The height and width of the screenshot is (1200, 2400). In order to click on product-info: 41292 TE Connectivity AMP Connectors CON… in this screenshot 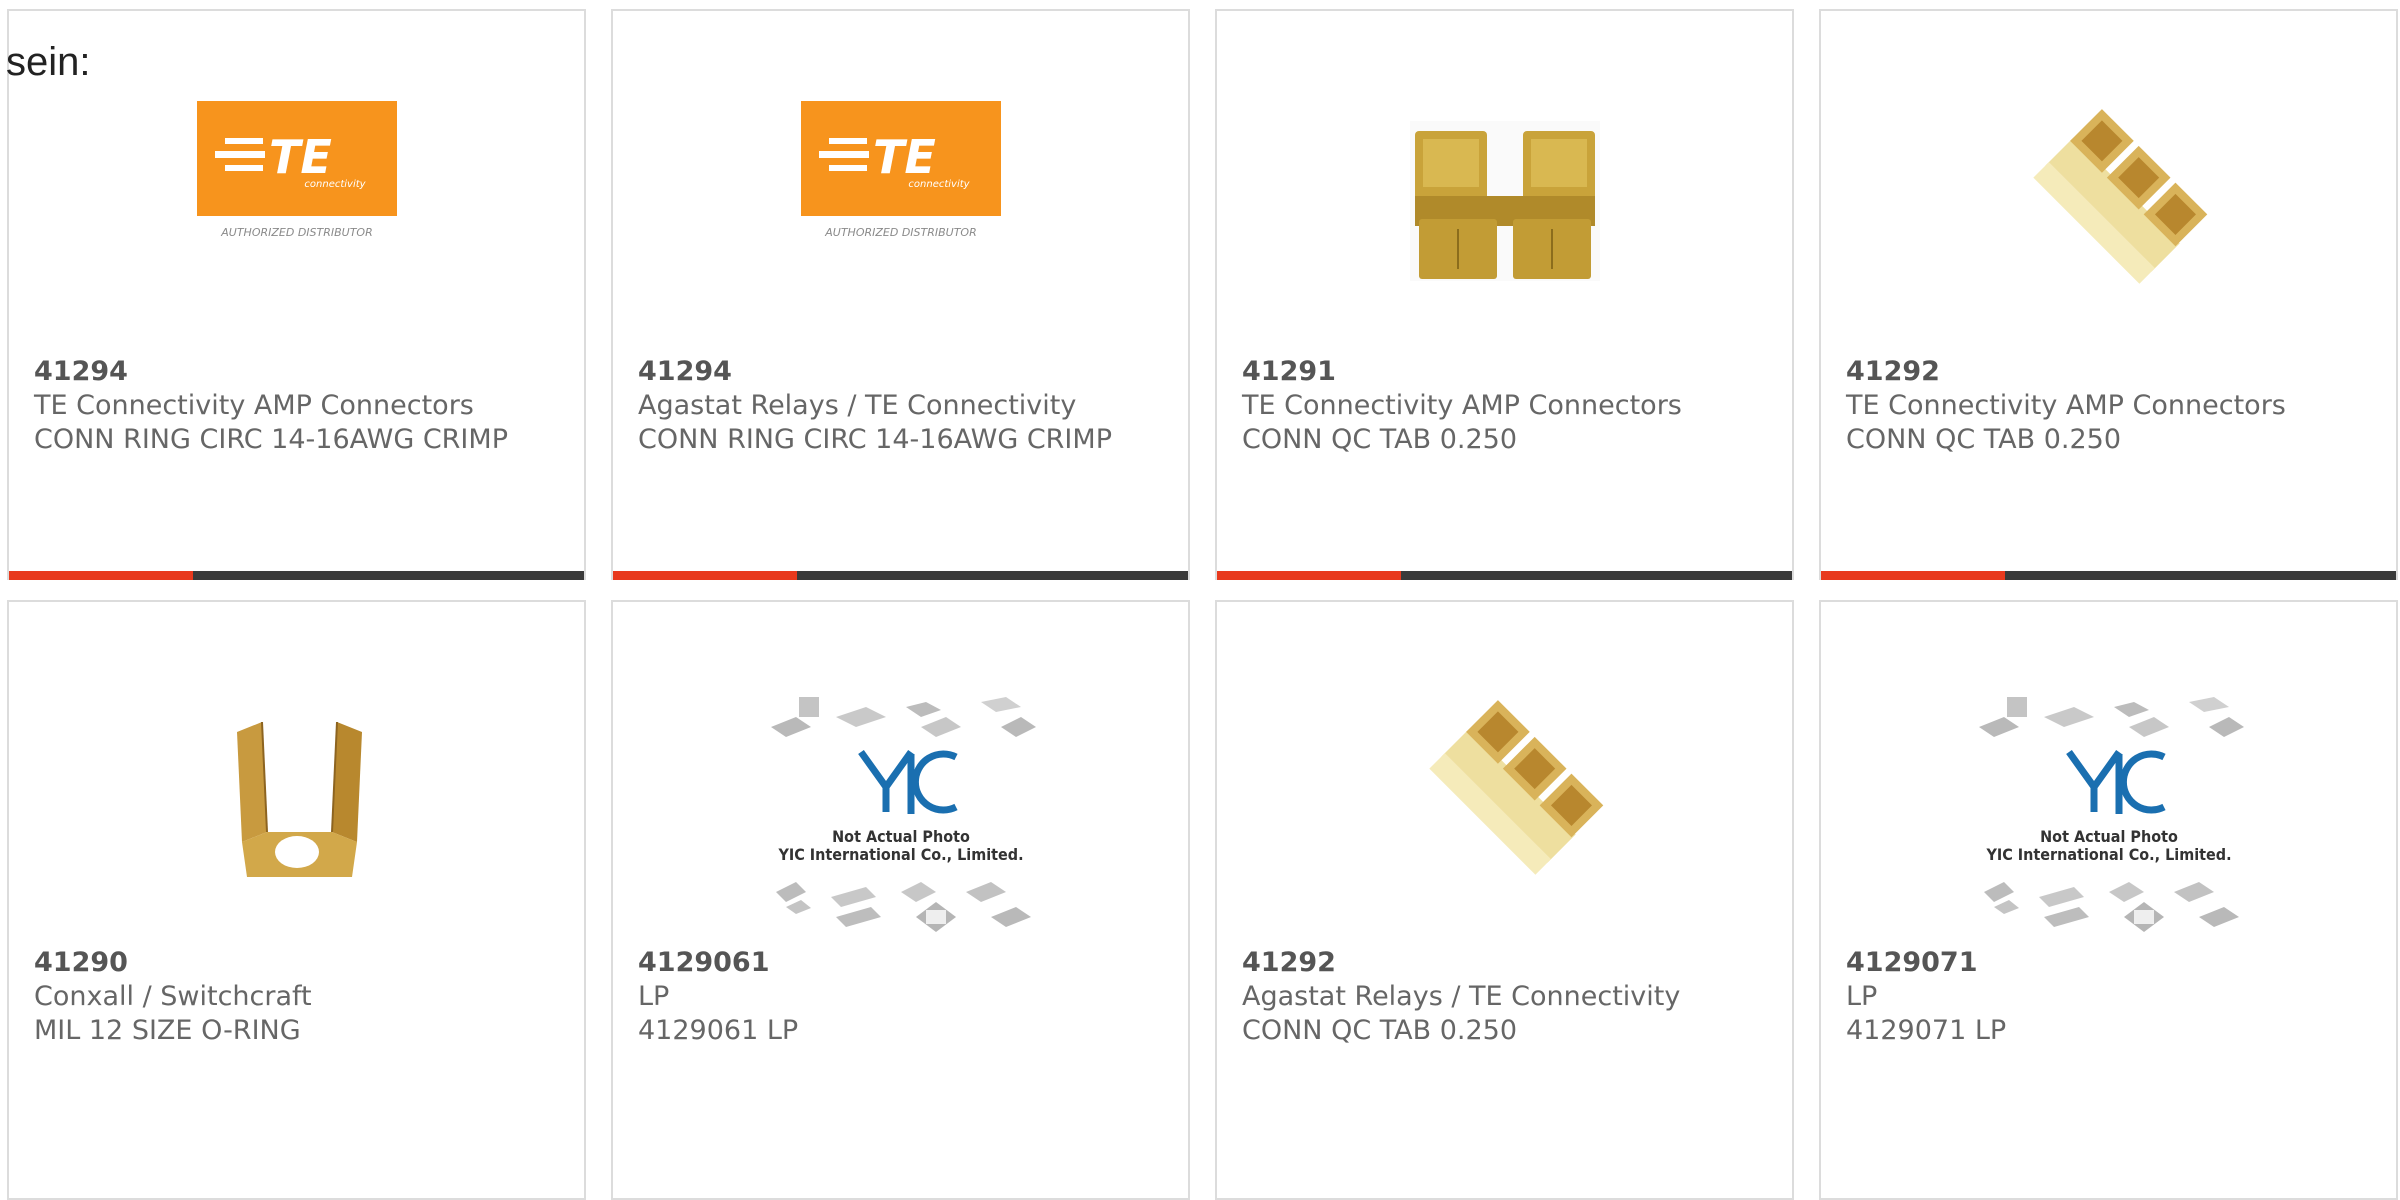, I will do `click(2111, 406)`.